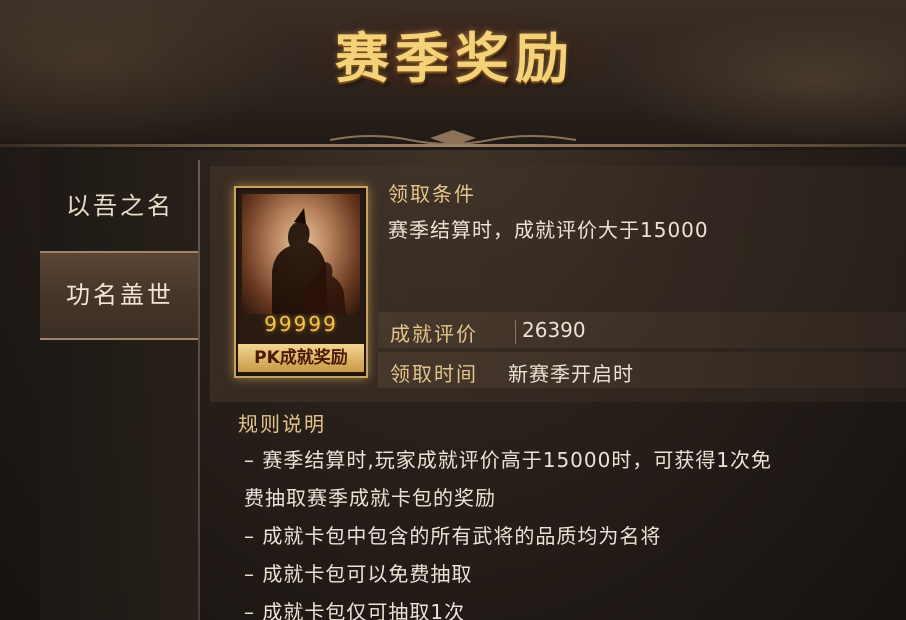 The width and height of the screenshot is (906, 620). Describe the element at coordinates (120, 385) in the screenshot. I see `sidebar: 以吾之名 功名盖世` at that location.